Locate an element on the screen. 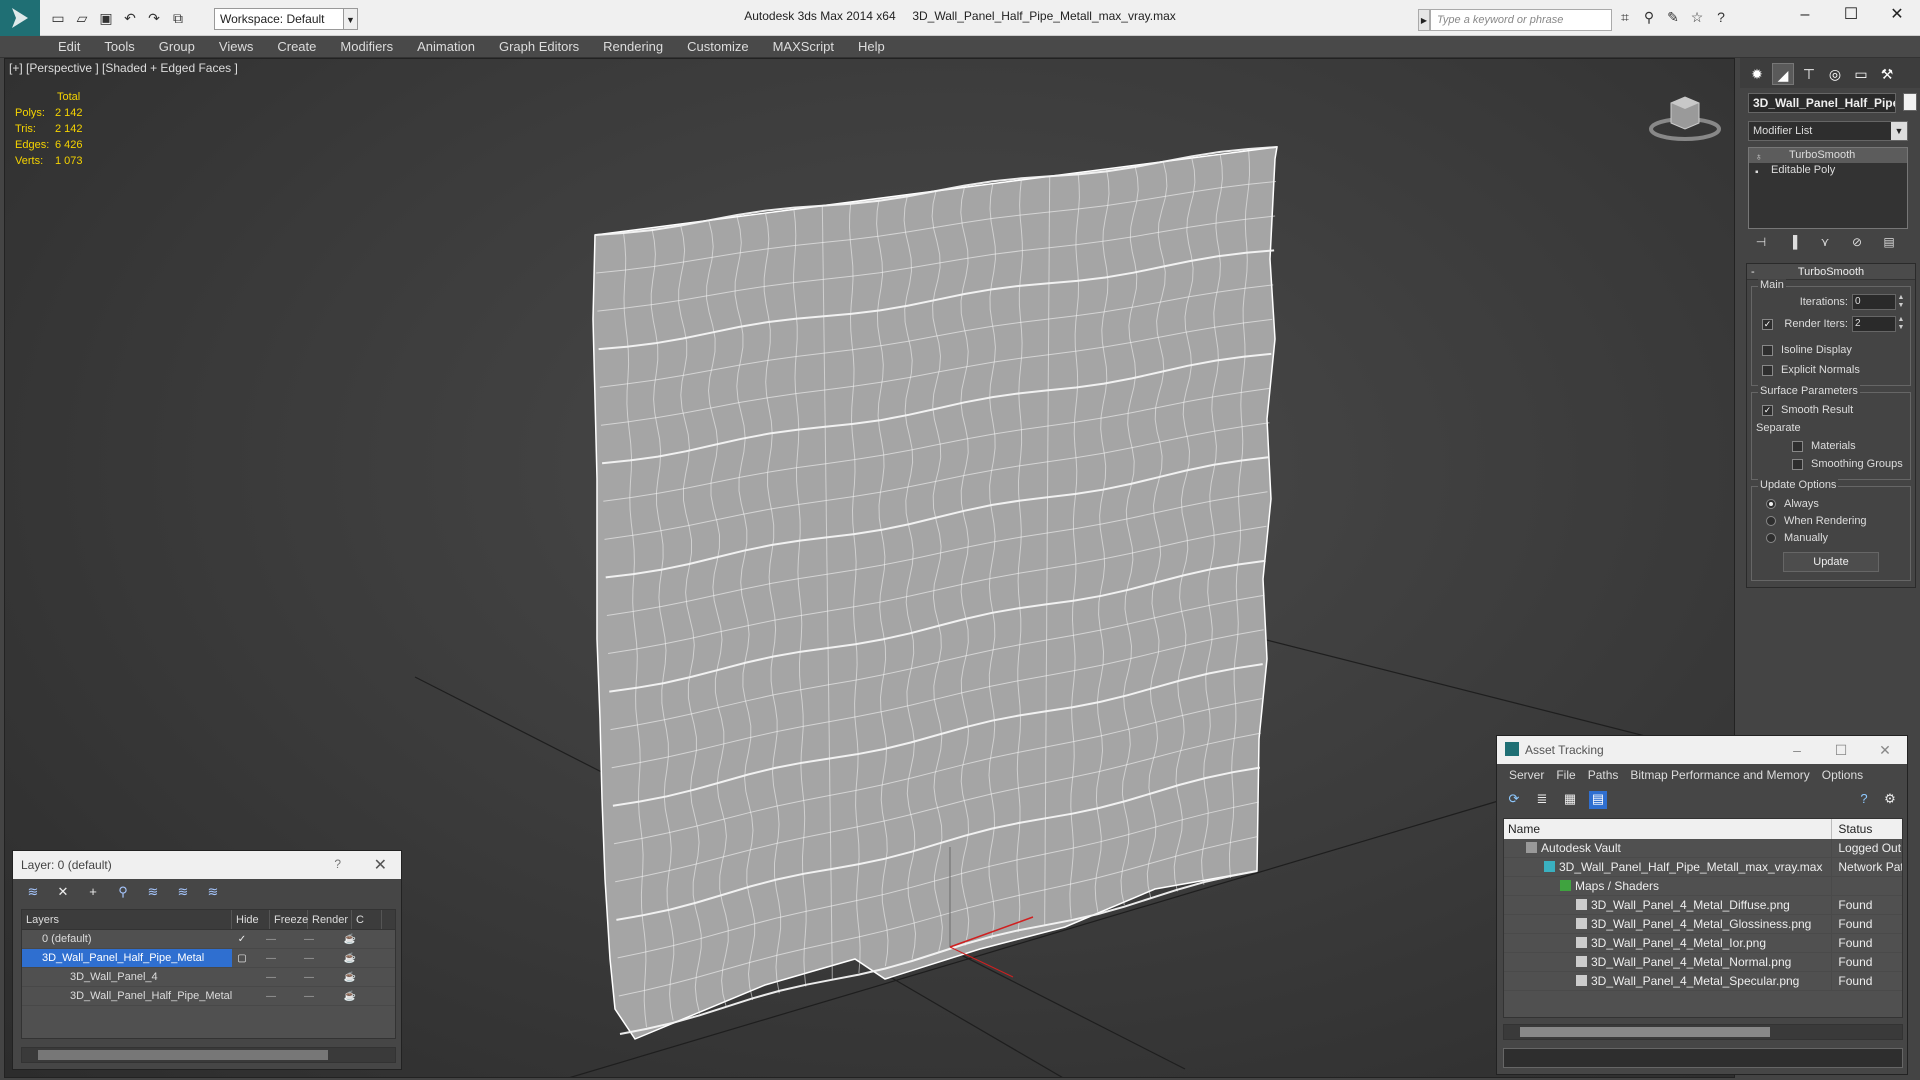  layer-row: 3D_Wall_Panel_Half_Pipe_Metal ▢ — — ☕ is located at coordinates (208, 958).